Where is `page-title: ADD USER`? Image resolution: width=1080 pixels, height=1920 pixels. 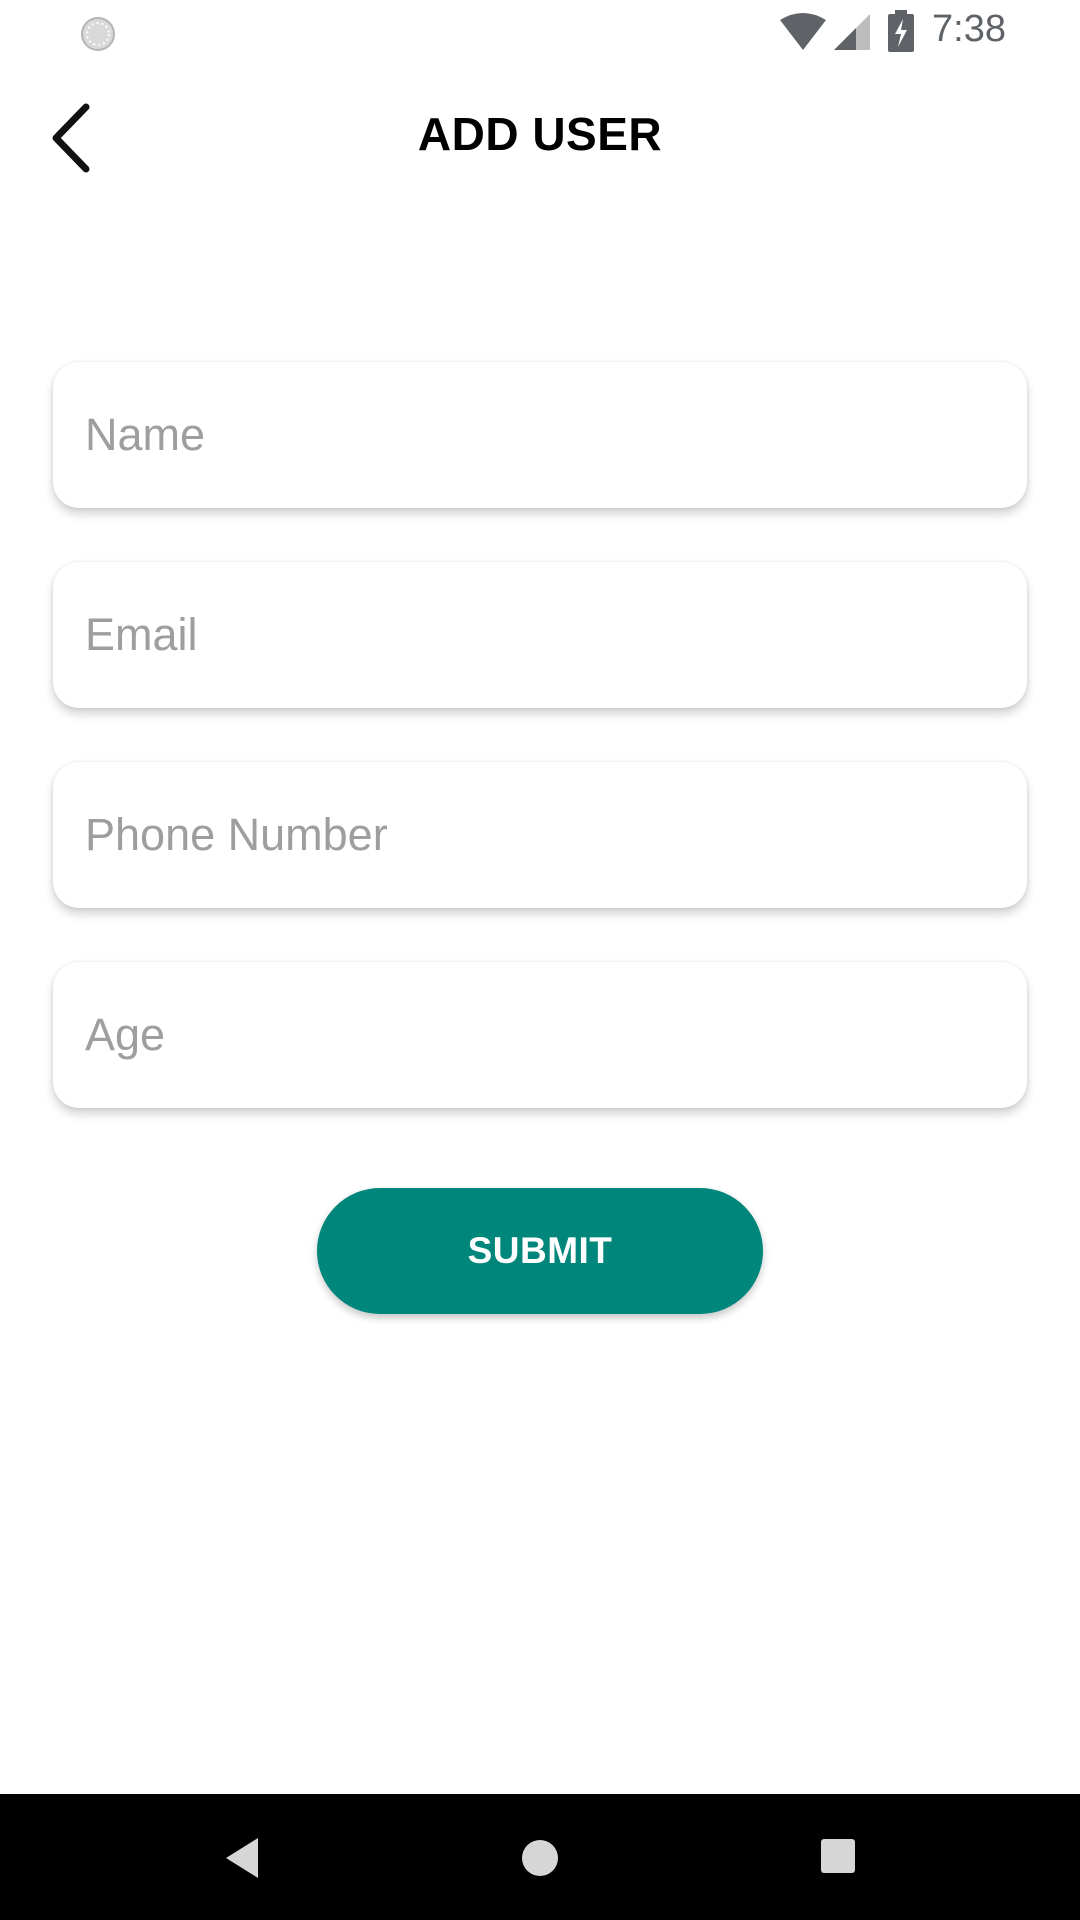
page-title: ADD USER is located at coordinates (540, 134).